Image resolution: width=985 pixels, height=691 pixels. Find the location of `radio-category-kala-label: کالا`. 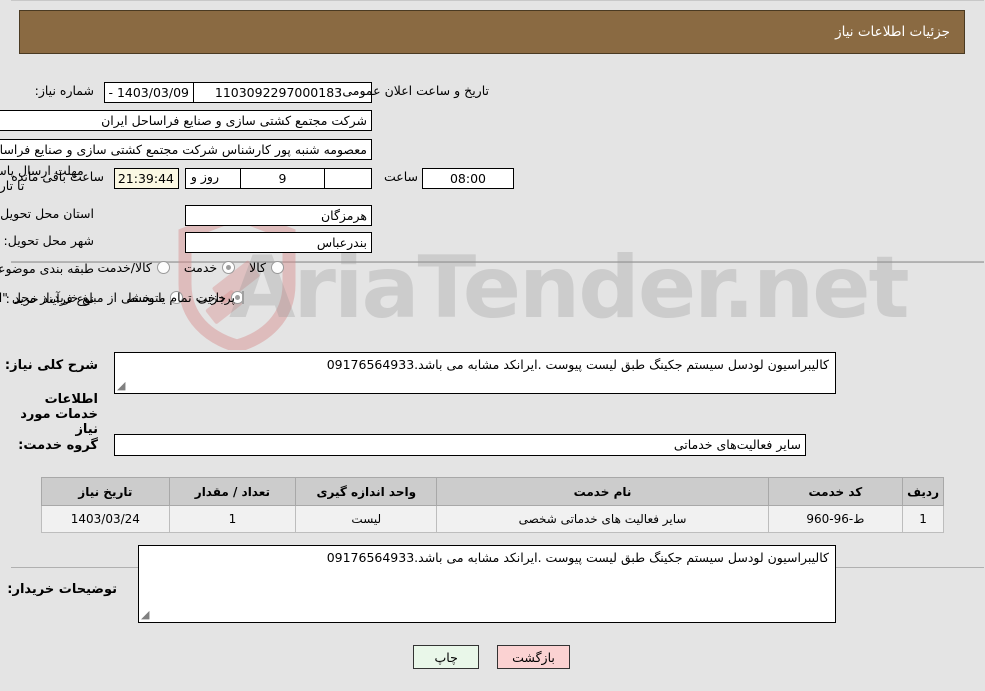

radio-category-kala-label: کالا is located at coordinates (258, 267).